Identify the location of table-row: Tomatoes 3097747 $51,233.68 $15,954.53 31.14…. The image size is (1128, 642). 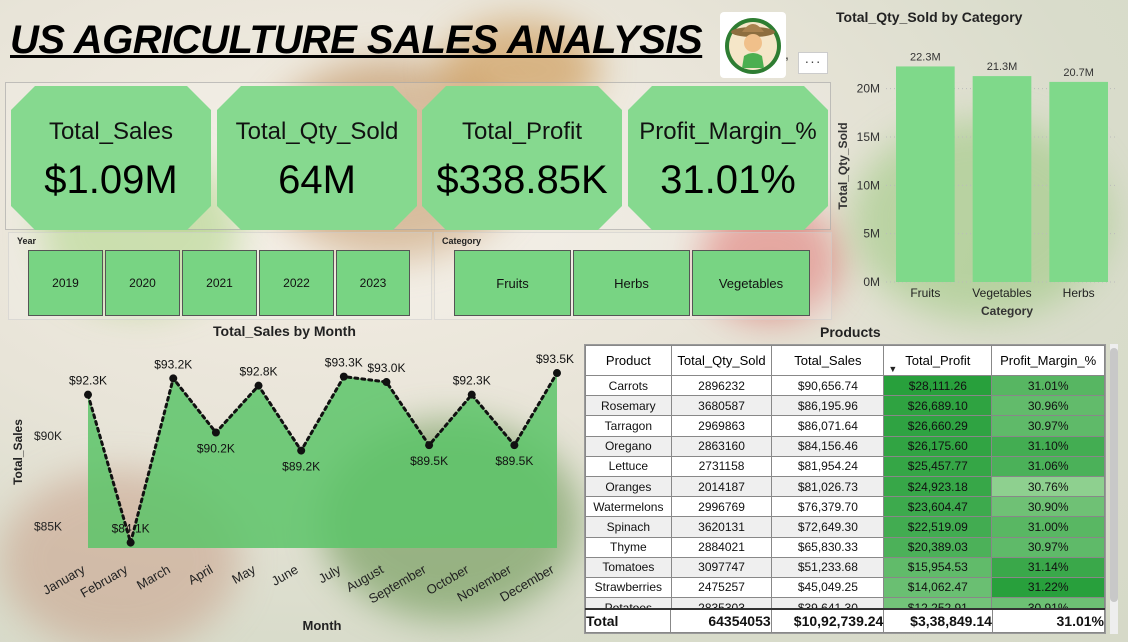
(845, 567).